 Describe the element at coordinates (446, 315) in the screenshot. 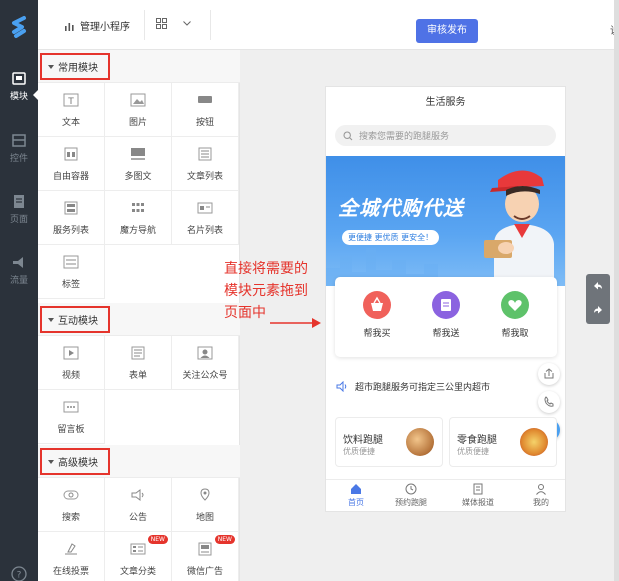

I see `service-deliver: 帮我送` at that location.